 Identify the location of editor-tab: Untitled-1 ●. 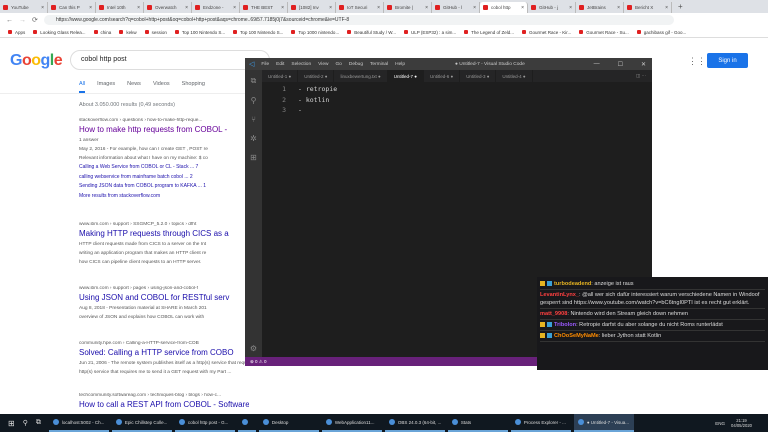
(280, 76).